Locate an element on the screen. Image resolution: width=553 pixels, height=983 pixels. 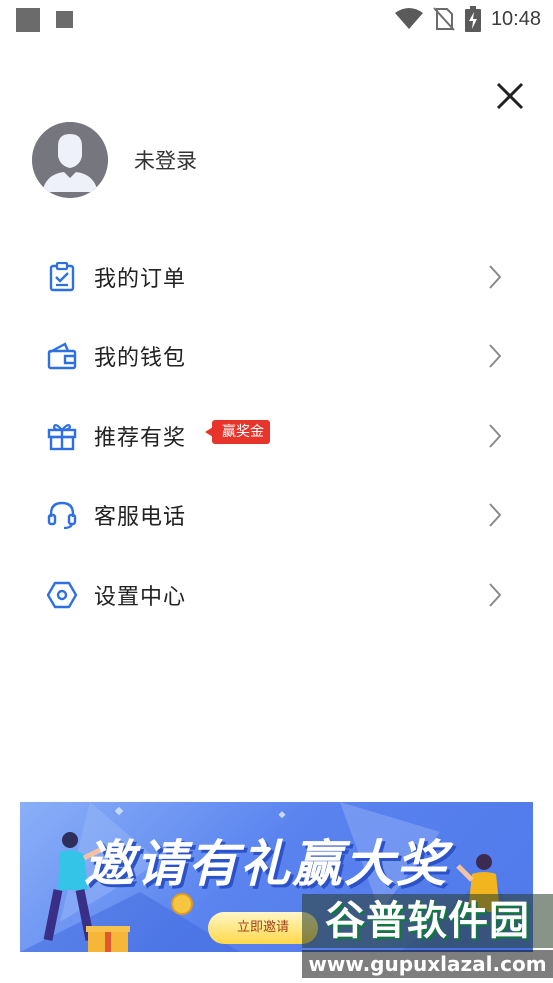
menu-item-wallet: 我的钱包 is located at coordinates (276, 357).